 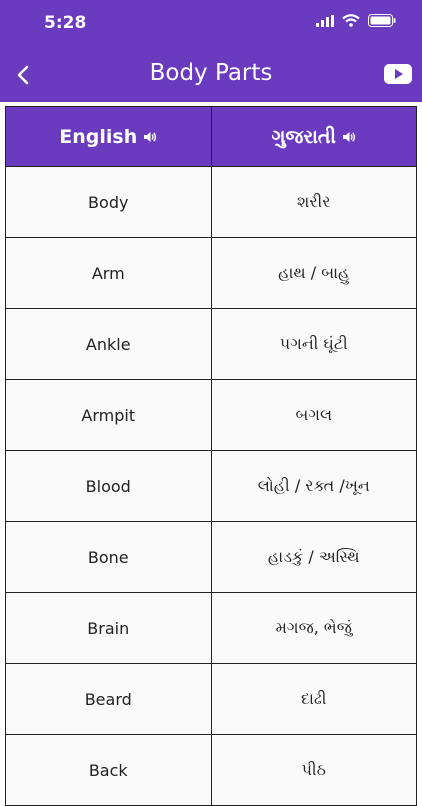 I want to click on battery-icon, so click(x=382, y=20).